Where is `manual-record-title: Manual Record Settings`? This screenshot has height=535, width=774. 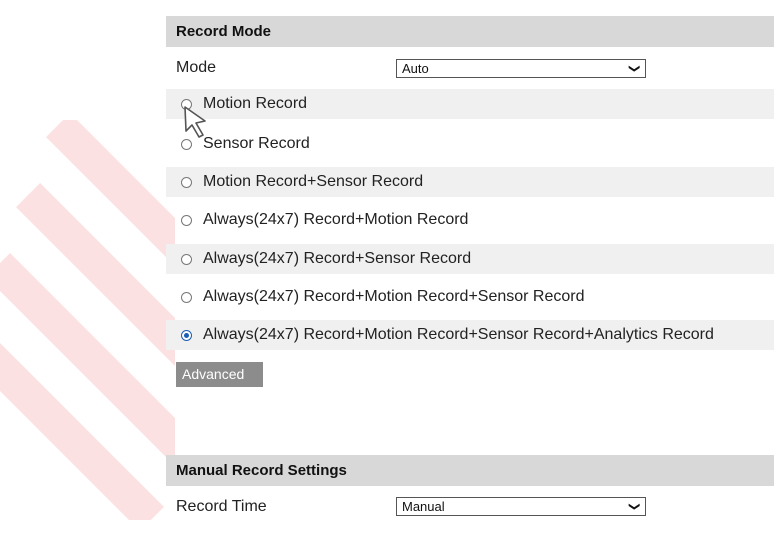
manual-record-title: Manual Record Settings is located at coordinates (261, 470).